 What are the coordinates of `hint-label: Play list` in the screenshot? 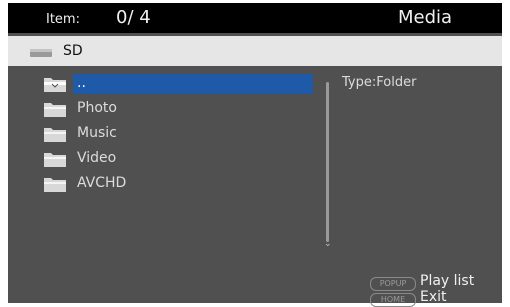 It's located at (447, 281).